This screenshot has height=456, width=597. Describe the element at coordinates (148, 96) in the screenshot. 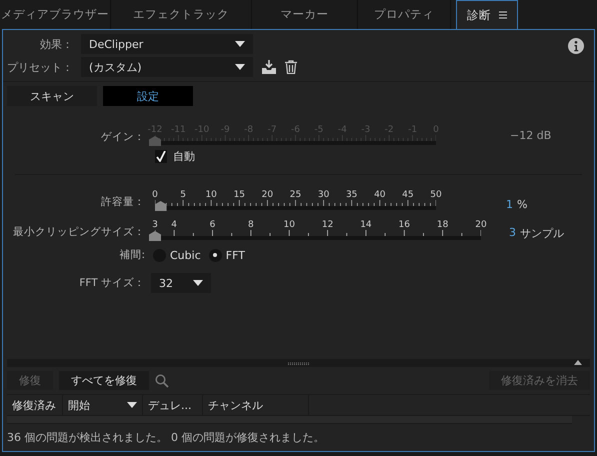

I see `settings-tab: 設定` at that location.